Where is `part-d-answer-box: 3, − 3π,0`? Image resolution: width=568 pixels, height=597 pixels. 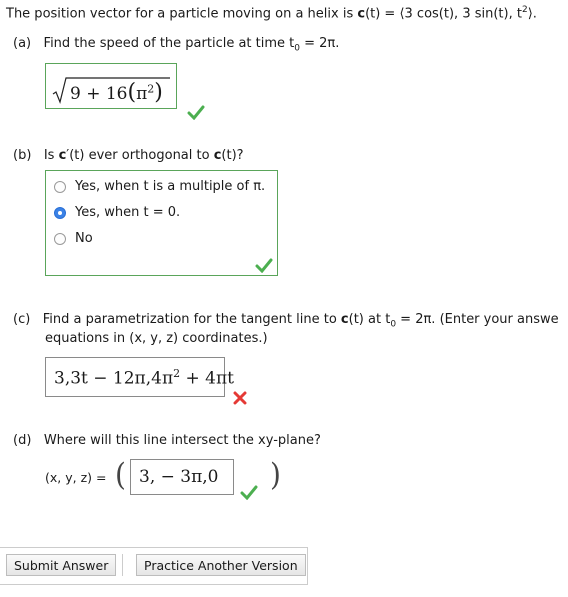
part-d-answer-box: 3, − 3π,0 is located at coordinates (182, 477).